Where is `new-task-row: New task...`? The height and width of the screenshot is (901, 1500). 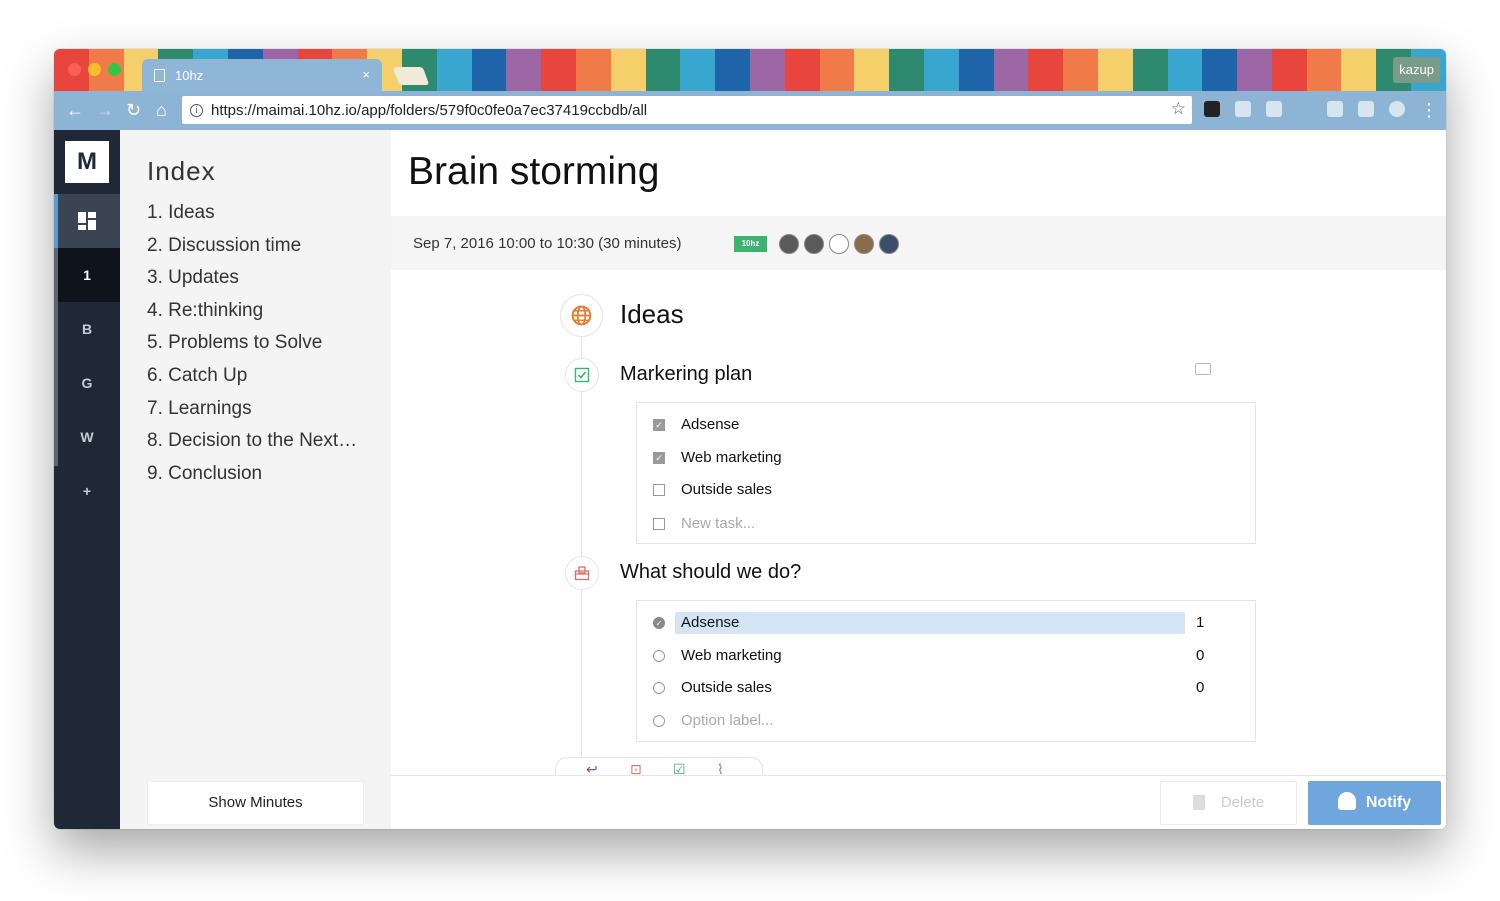
new-task-row: New task... is located at coordinates (946, 524).